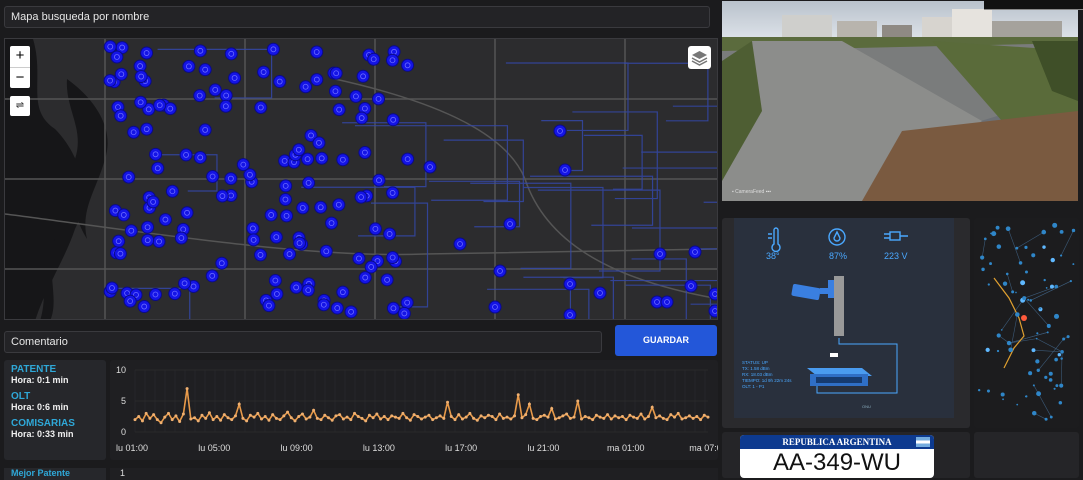  I want to click on layers-button, so click(699, 57).